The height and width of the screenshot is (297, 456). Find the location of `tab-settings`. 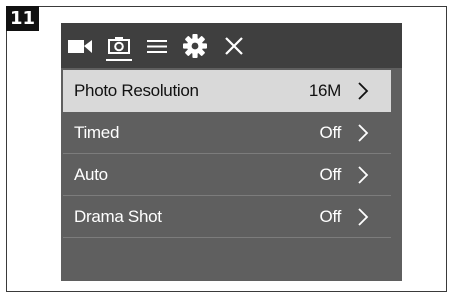

tab-settings is located at coordinates (195, 46).